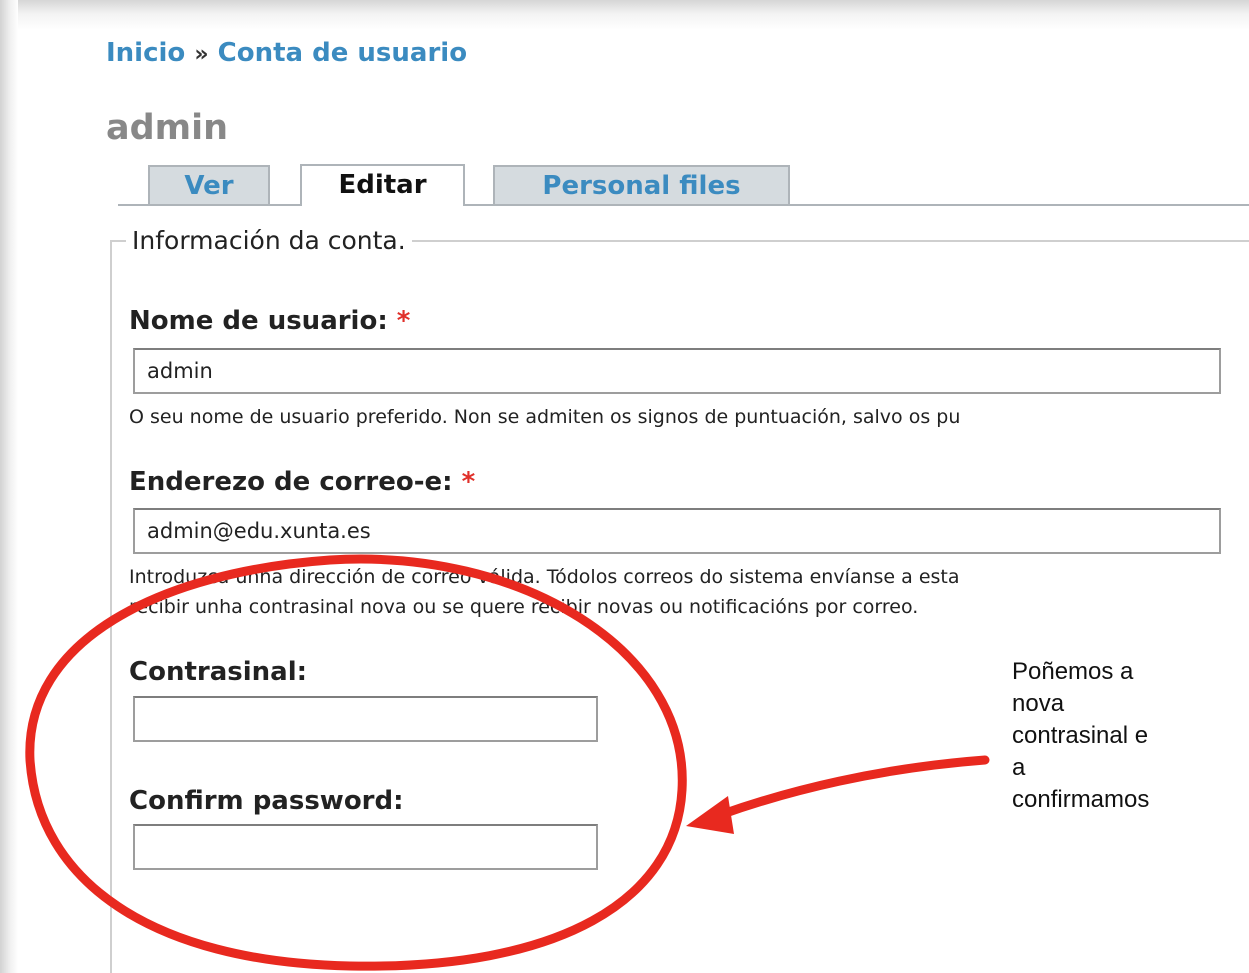 This screenshot has width=1249, height=973. Describe the element at coordinates (852, 787) in the screenshot. I see `annotation-arrow-shaft` at that location.